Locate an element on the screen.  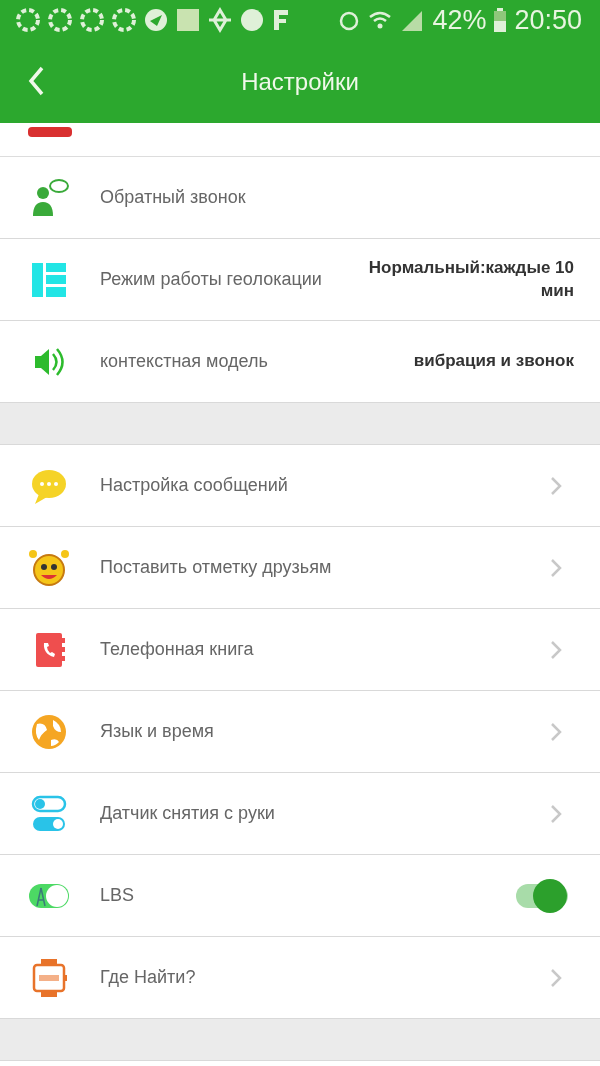
pinwheel-icon is located at coordinates (220, 20).